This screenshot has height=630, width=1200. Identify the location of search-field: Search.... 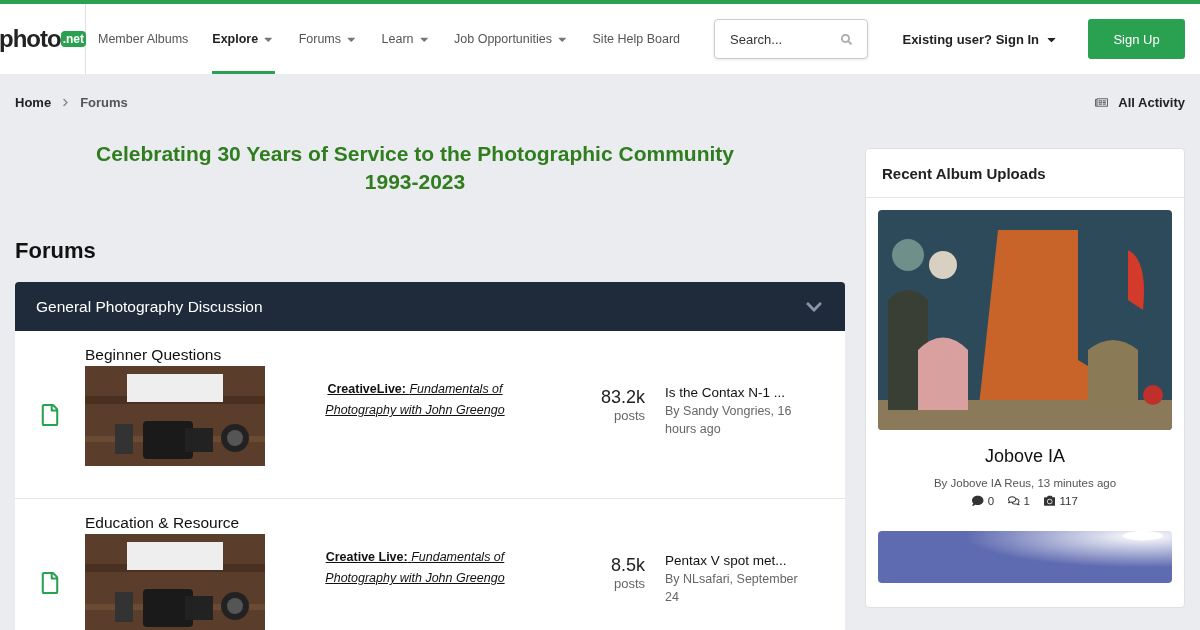
(791, 39).